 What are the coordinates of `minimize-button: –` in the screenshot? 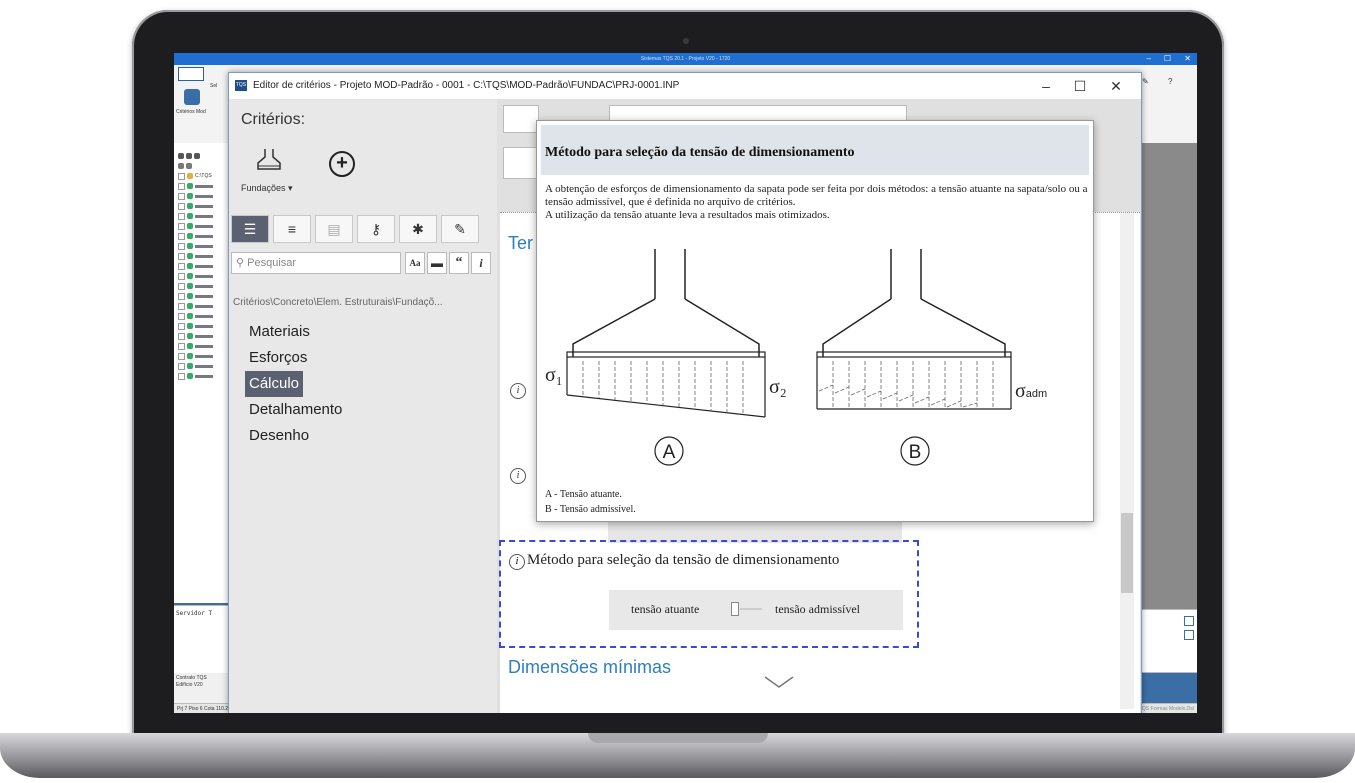 It's located at (1046, 86).